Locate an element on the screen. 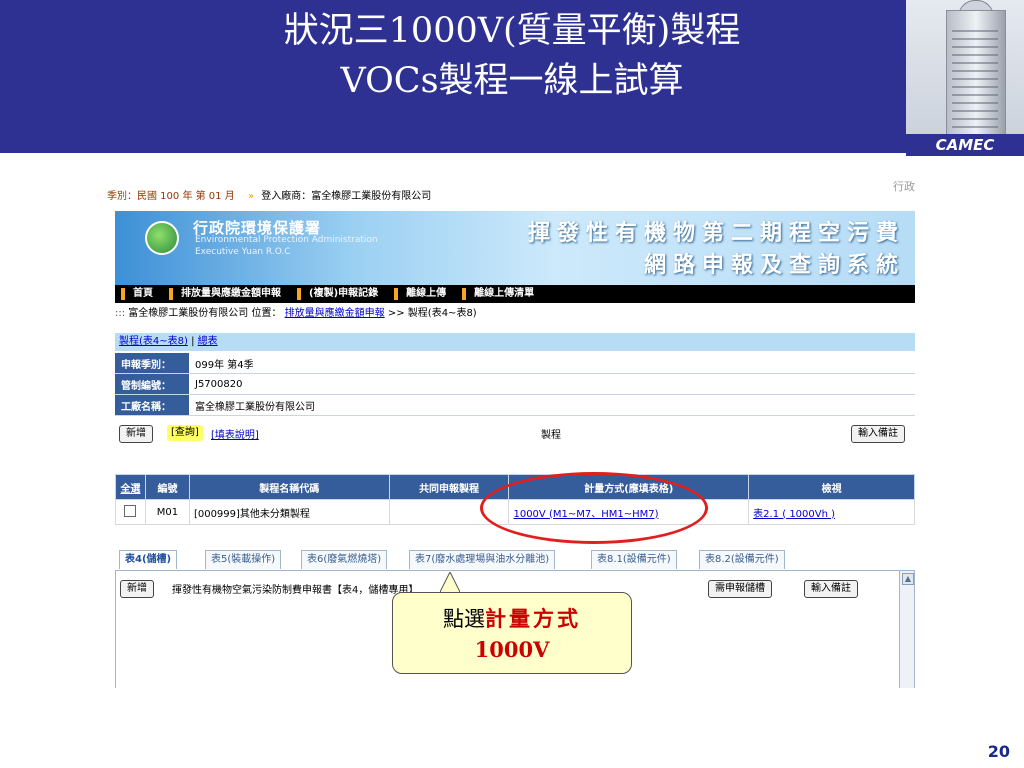 The image size is (1024, 768). nav-item-declare: 排放量與應繳金額申報 is located at coordinates (230, 294).